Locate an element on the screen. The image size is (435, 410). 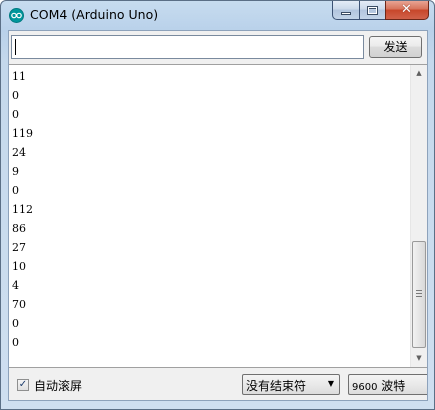
baud-rate-value: 9600 is located at coordinates (365, 387).